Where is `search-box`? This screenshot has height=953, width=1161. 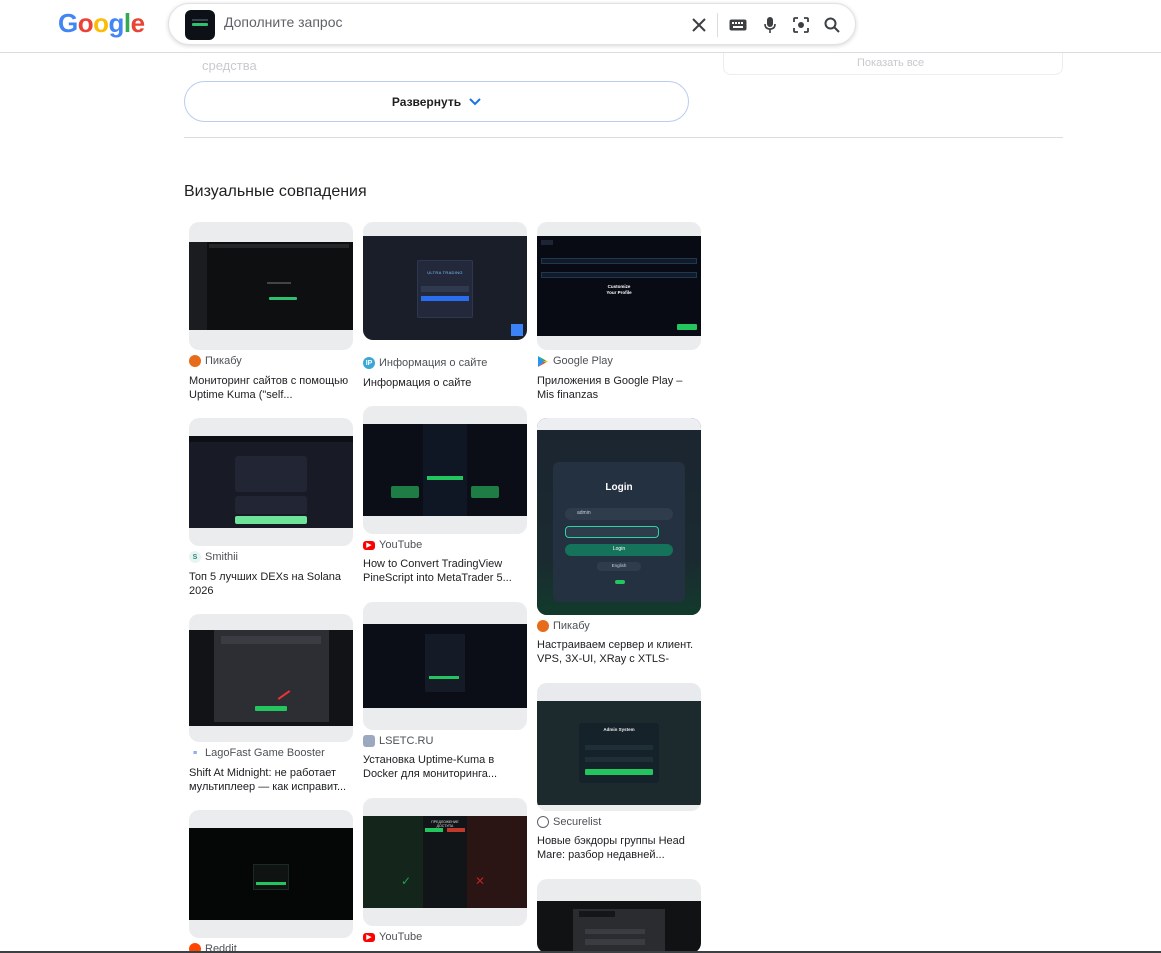 search-box is located at coordinates (512, 24).